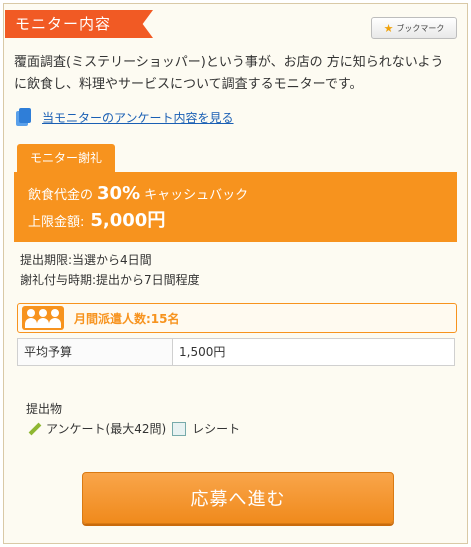 This screenshot has height=547, width=471. What do you see at coordinates (235, 222) in the screenshot?
I see `reward-limit: 上限金額: 5,000円` at bounding box center [235, 222].